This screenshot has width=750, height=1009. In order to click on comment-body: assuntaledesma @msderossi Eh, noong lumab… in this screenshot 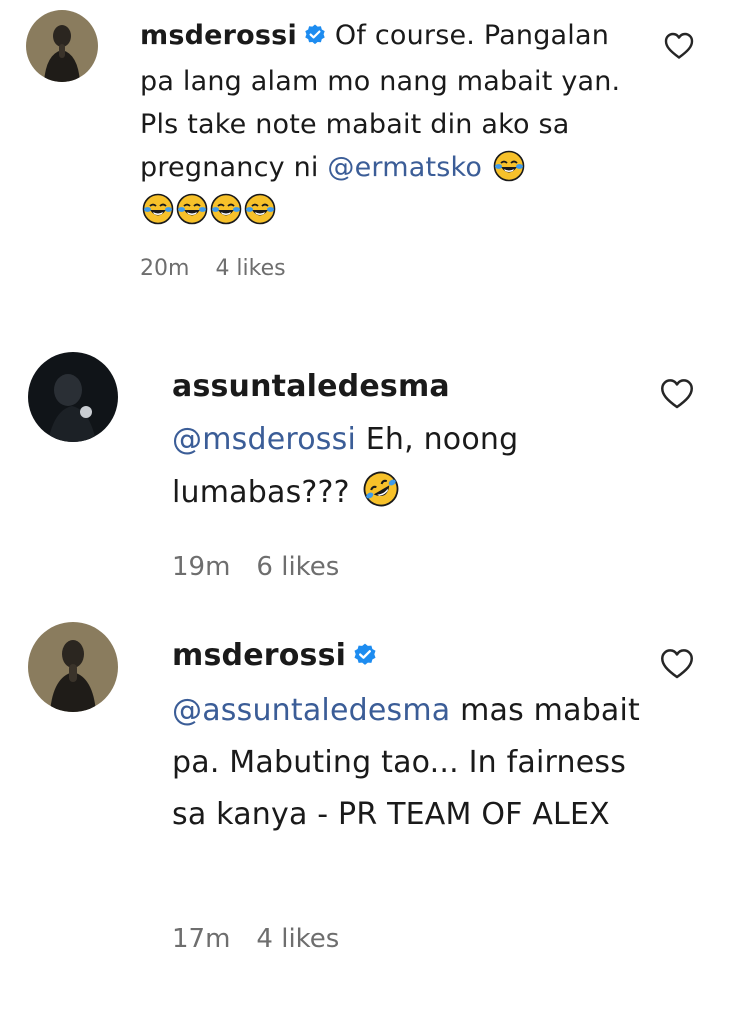, I will do `click(407, 439)`.